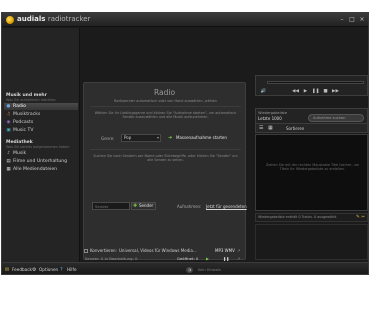 Image resolution: width=370 pixels, height=333 pixels. What do you see at coordinates (352, 19) in the screenshot?
I see `maximize-button: □` at bounding box center [352, 19].